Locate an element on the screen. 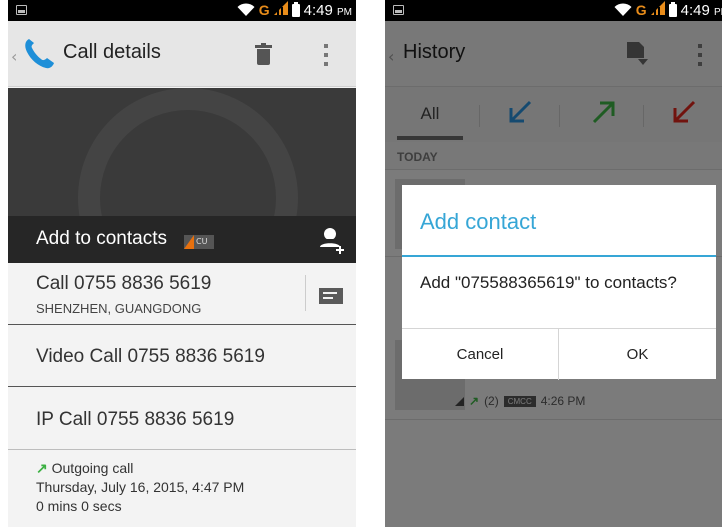  outgoing-call-icon: ↗ is located at coordinates (42, 468).